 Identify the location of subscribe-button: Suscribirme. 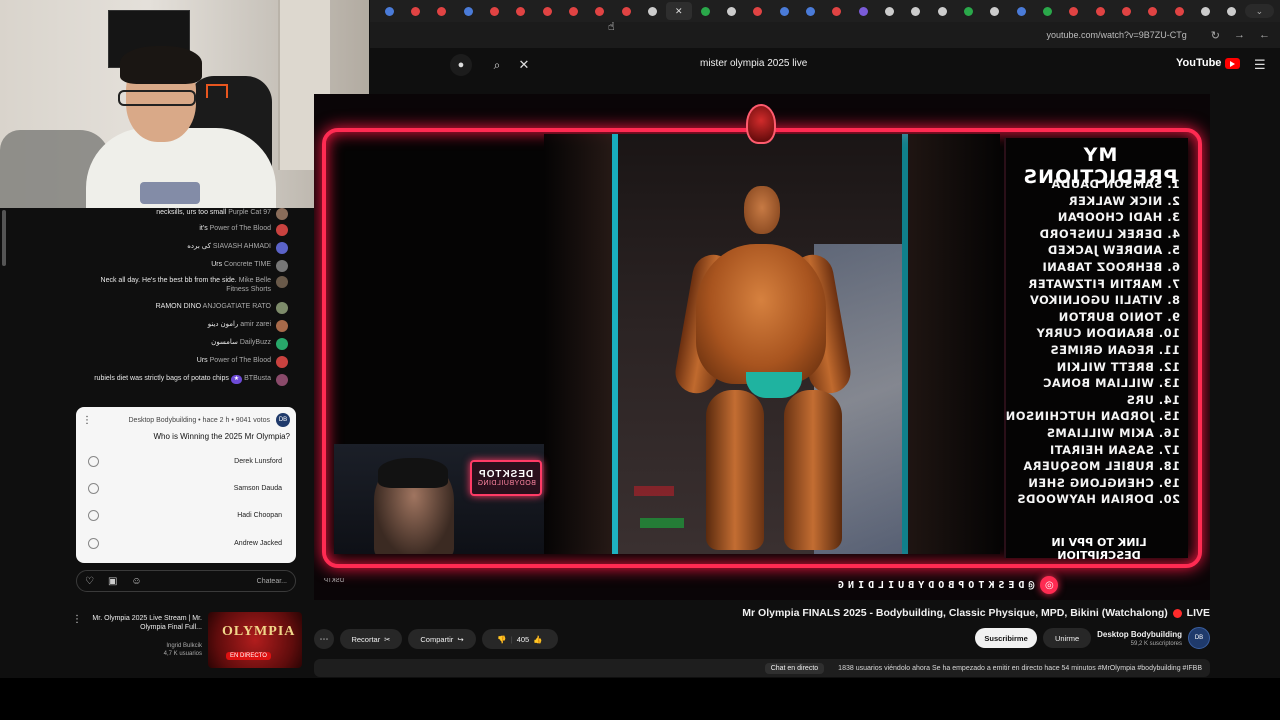
(1006, 638).